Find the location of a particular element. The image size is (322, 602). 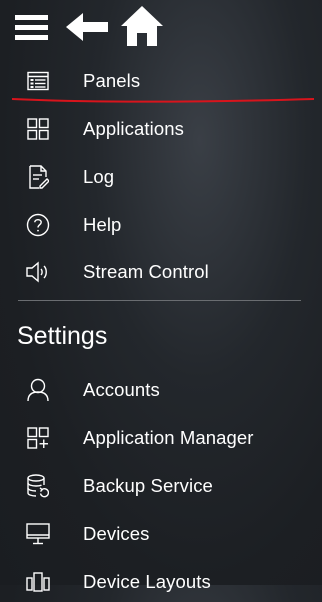

home-icon is located at coordinates (142, 26).